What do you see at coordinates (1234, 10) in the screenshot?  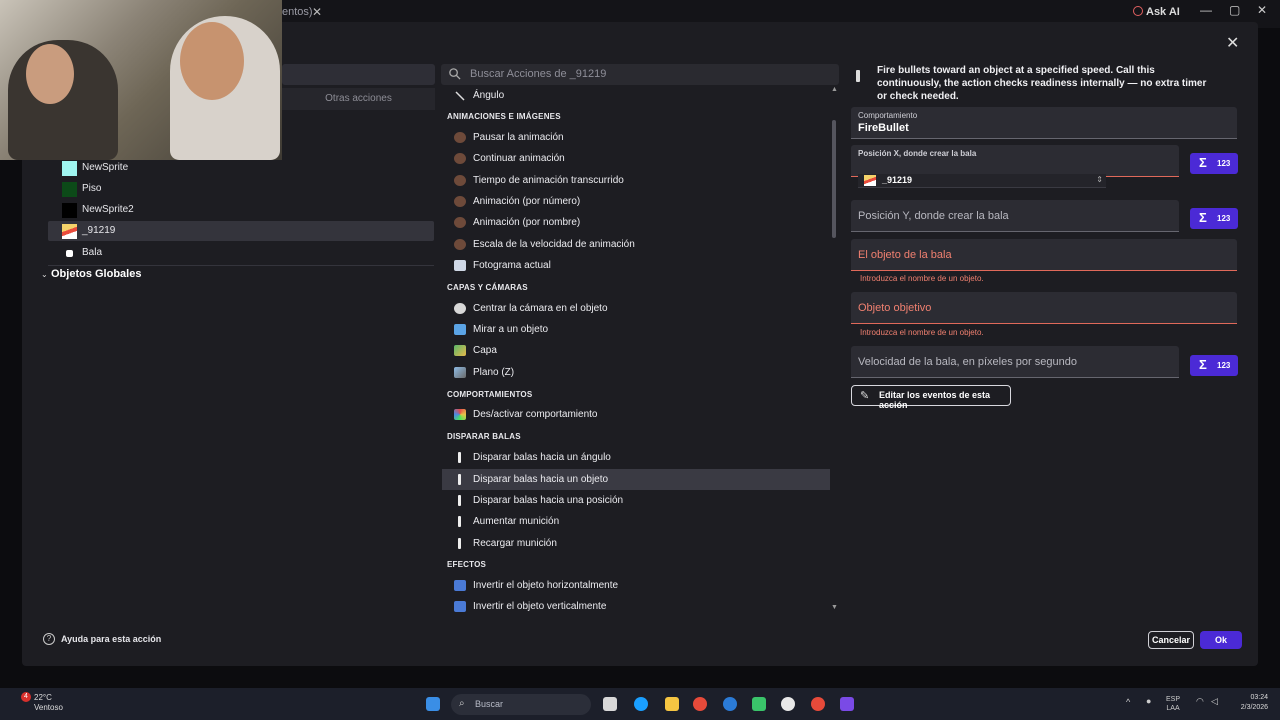 I see `maximize-icon: ▢` at bounding box center [1234, 10].